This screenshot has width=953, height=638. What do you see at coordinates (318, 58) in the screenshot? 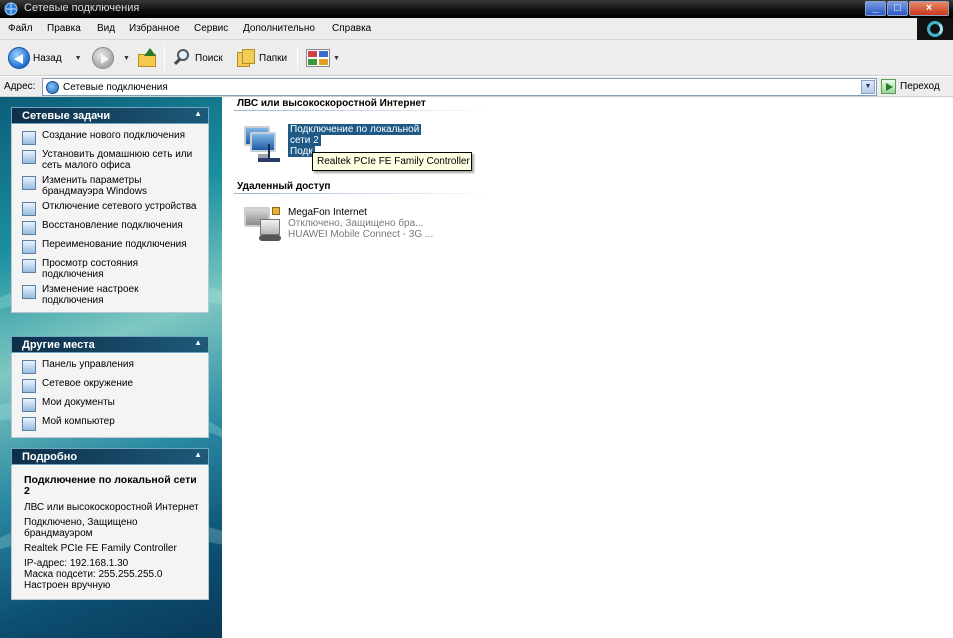
I see `views-icon` at bounding box center [318, 58].